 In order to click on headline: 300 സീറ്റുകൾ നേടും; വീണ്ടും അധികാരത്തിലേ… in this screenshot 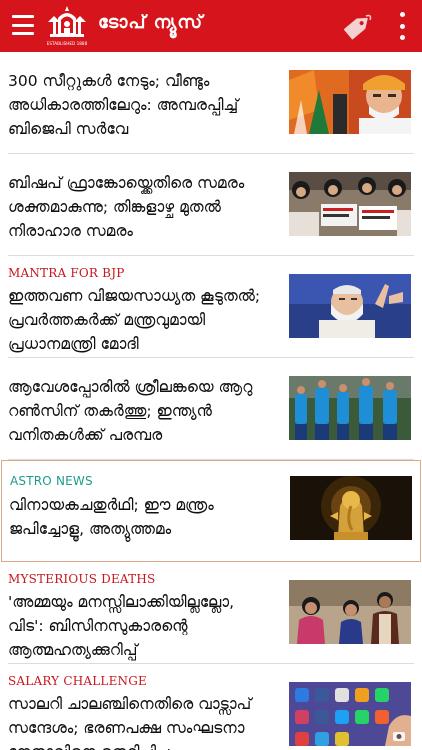, I will do `click(144, 105)`.